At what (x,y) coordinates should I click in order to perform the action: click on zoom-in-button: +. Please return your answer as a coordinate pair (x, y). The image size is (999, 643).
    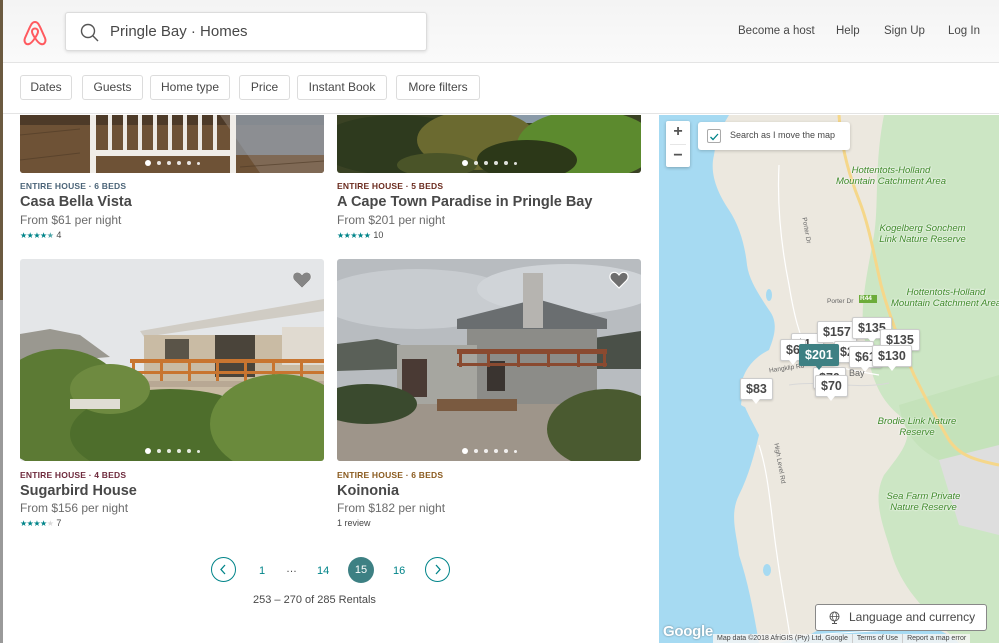
    Looking at the image, I should click on (678, 132).